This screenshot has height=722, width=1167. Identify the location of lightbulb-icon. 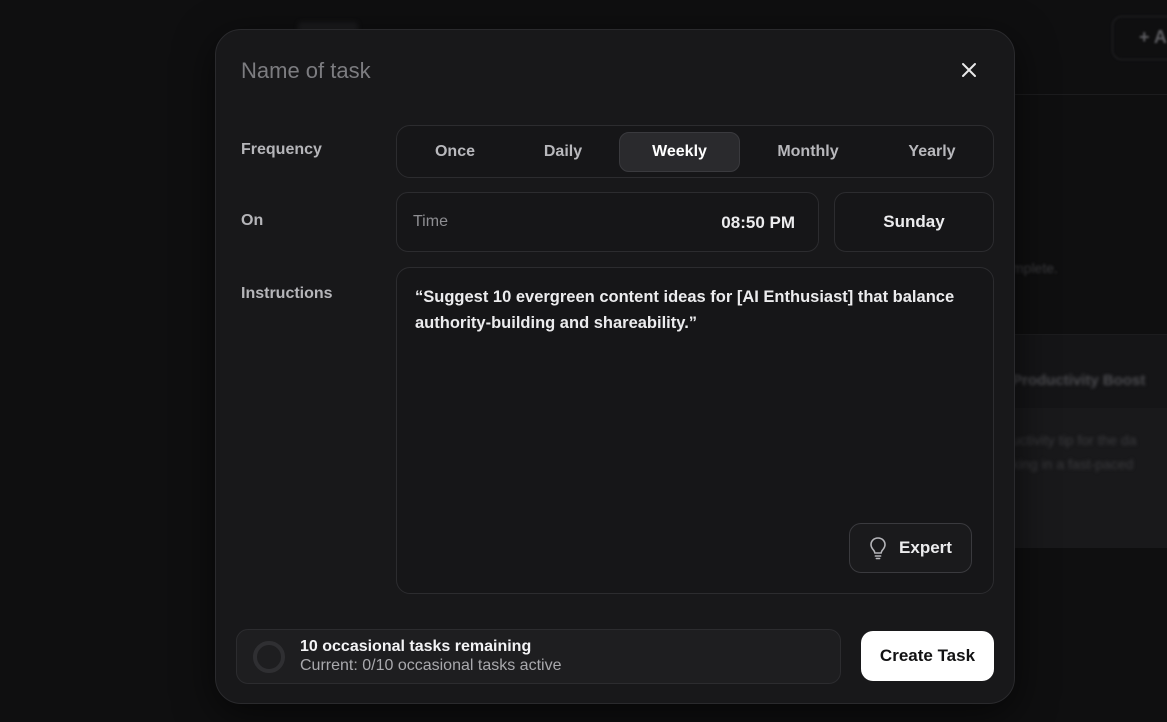
(878, 548).